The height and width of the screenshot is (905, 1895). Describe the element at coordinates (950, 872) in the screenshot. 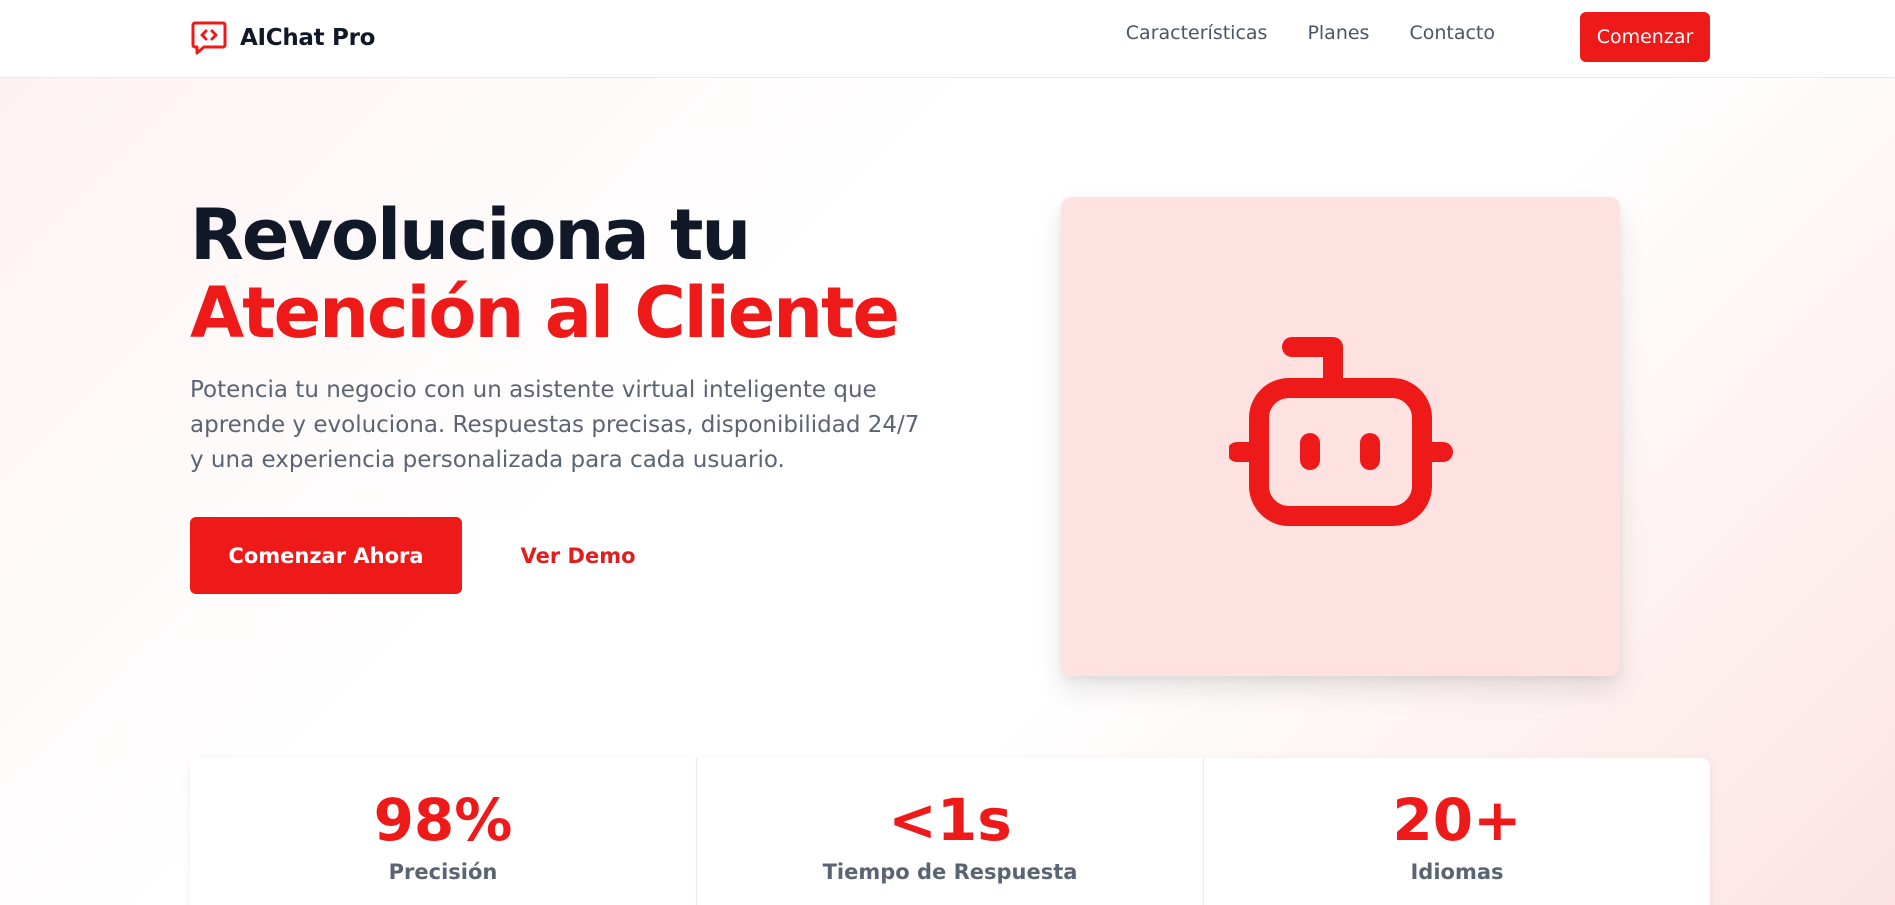

I see `stat-label: Tiempo de Respuesta` at that location.